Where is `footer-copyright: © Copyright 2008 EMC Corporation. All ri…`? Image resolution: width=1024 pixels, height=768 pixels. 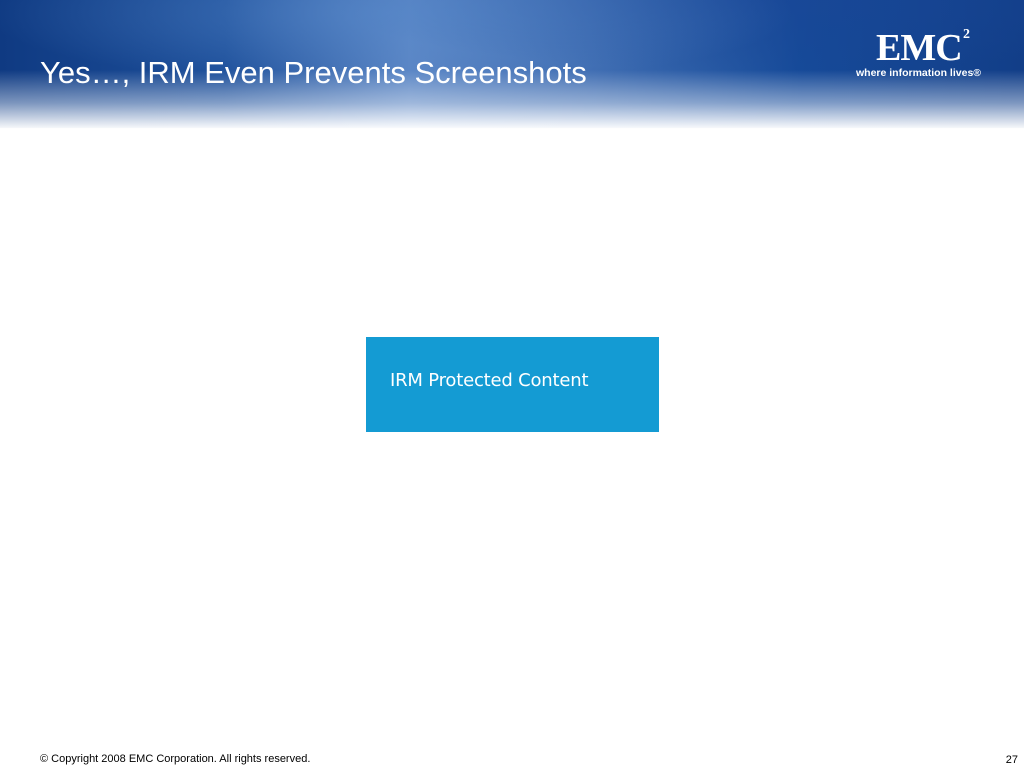 footer-copyright: © Copyright 2008 EMC Corporation. All ri… is located at coordinates (175, 759).